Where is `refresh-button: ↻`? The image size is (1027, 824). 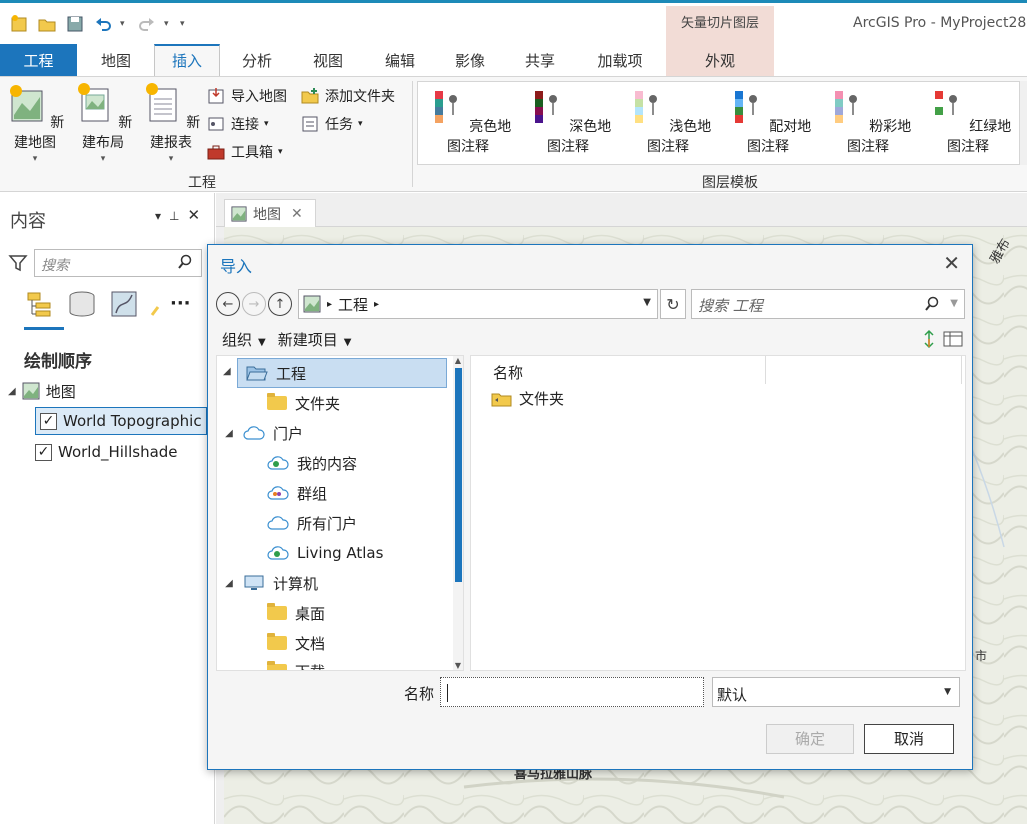
refresh-button: ↻ is located at coordinates (673, 304).